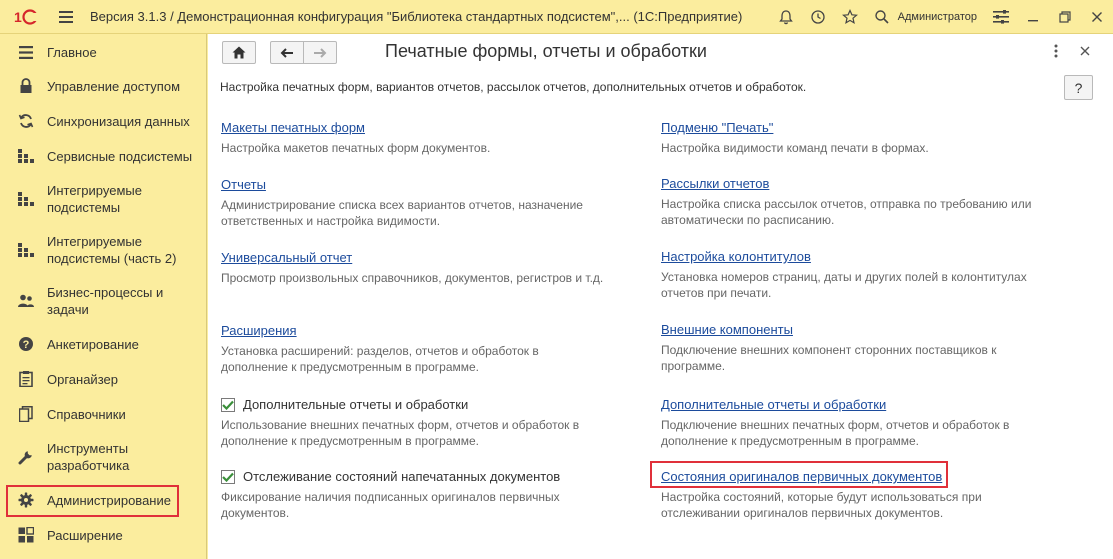 The height and width of the screenshot is (559, 1113). I want to click on sidebar-item-survey: ? Анкетирование, so click(103, 344).